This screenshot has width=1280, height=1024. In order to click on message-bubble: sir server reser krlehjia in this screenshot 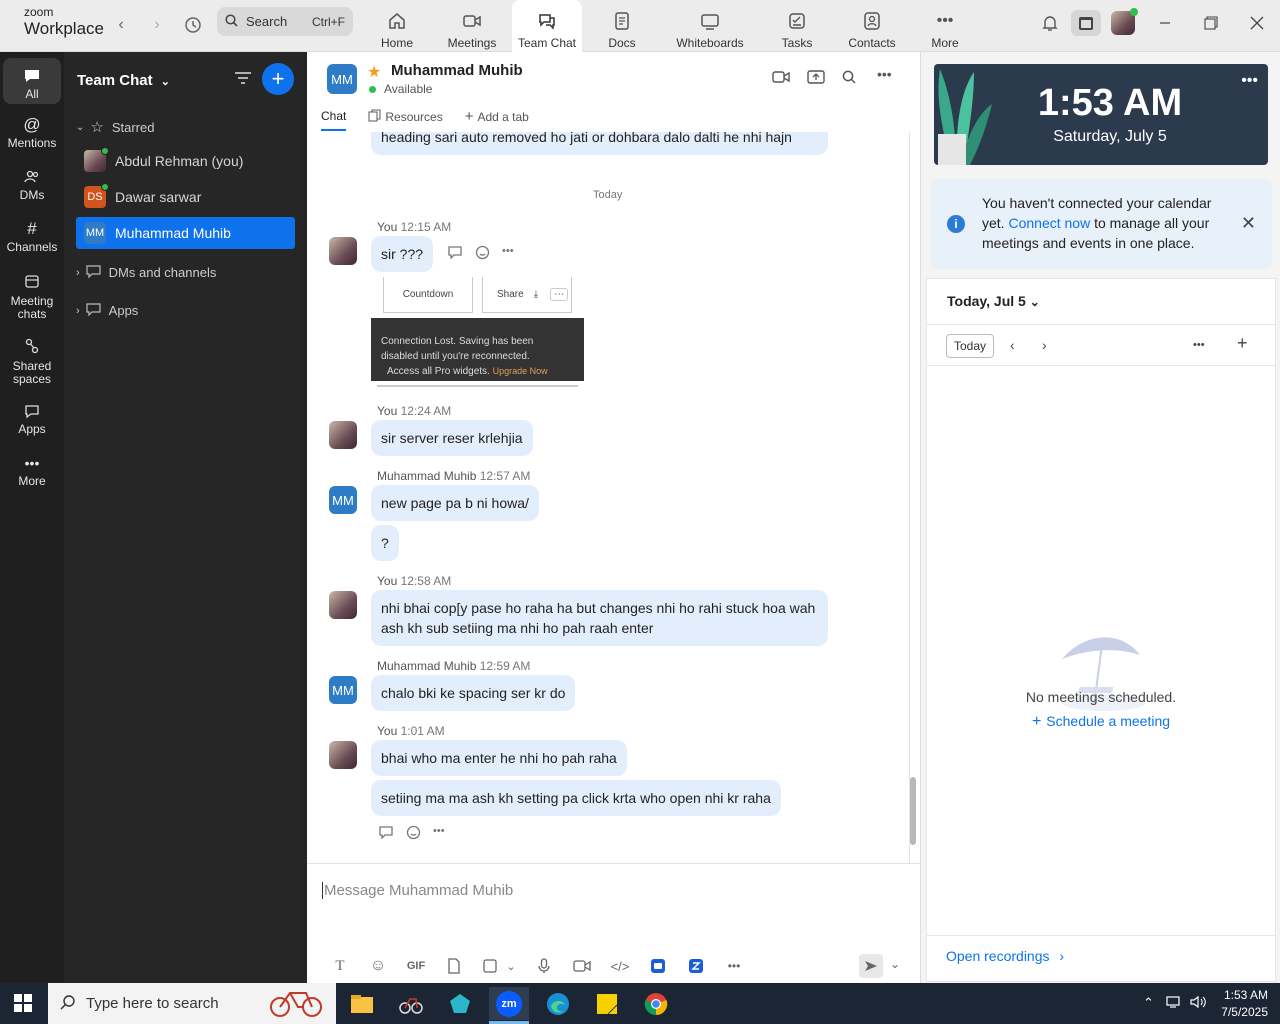, I will do `click(452, 438)`.